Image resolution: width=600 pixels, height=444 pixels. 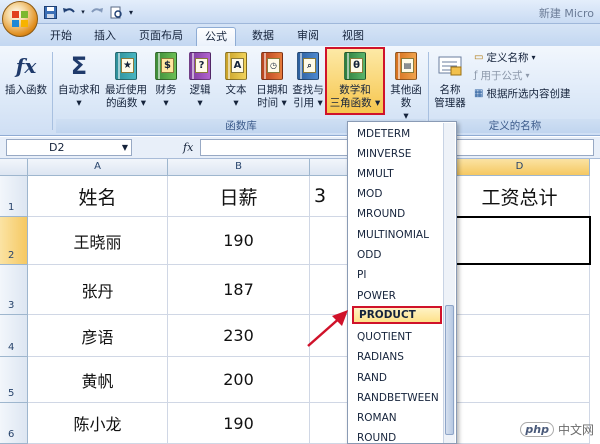 What do you see at coordinates (88, 12) in the screenshot?
I see `quick-access-toolbar: ▾ ▾` at bounding box center [88, 12].